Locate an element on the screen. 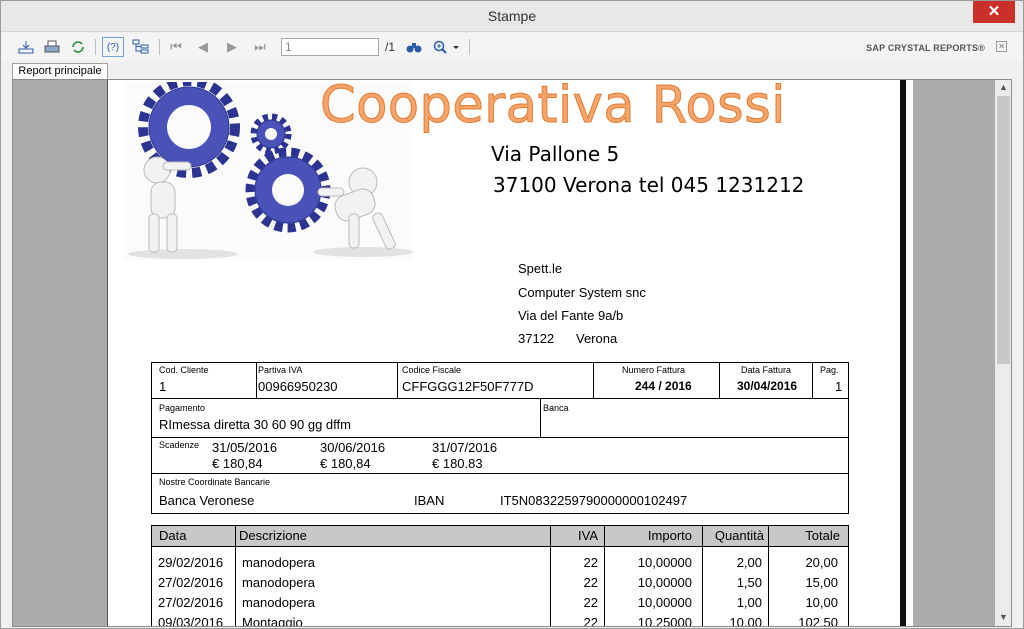 This screenshot has height=629, width=1024. cell-data: 09/03/2016 is located at coordinates (191, 621).